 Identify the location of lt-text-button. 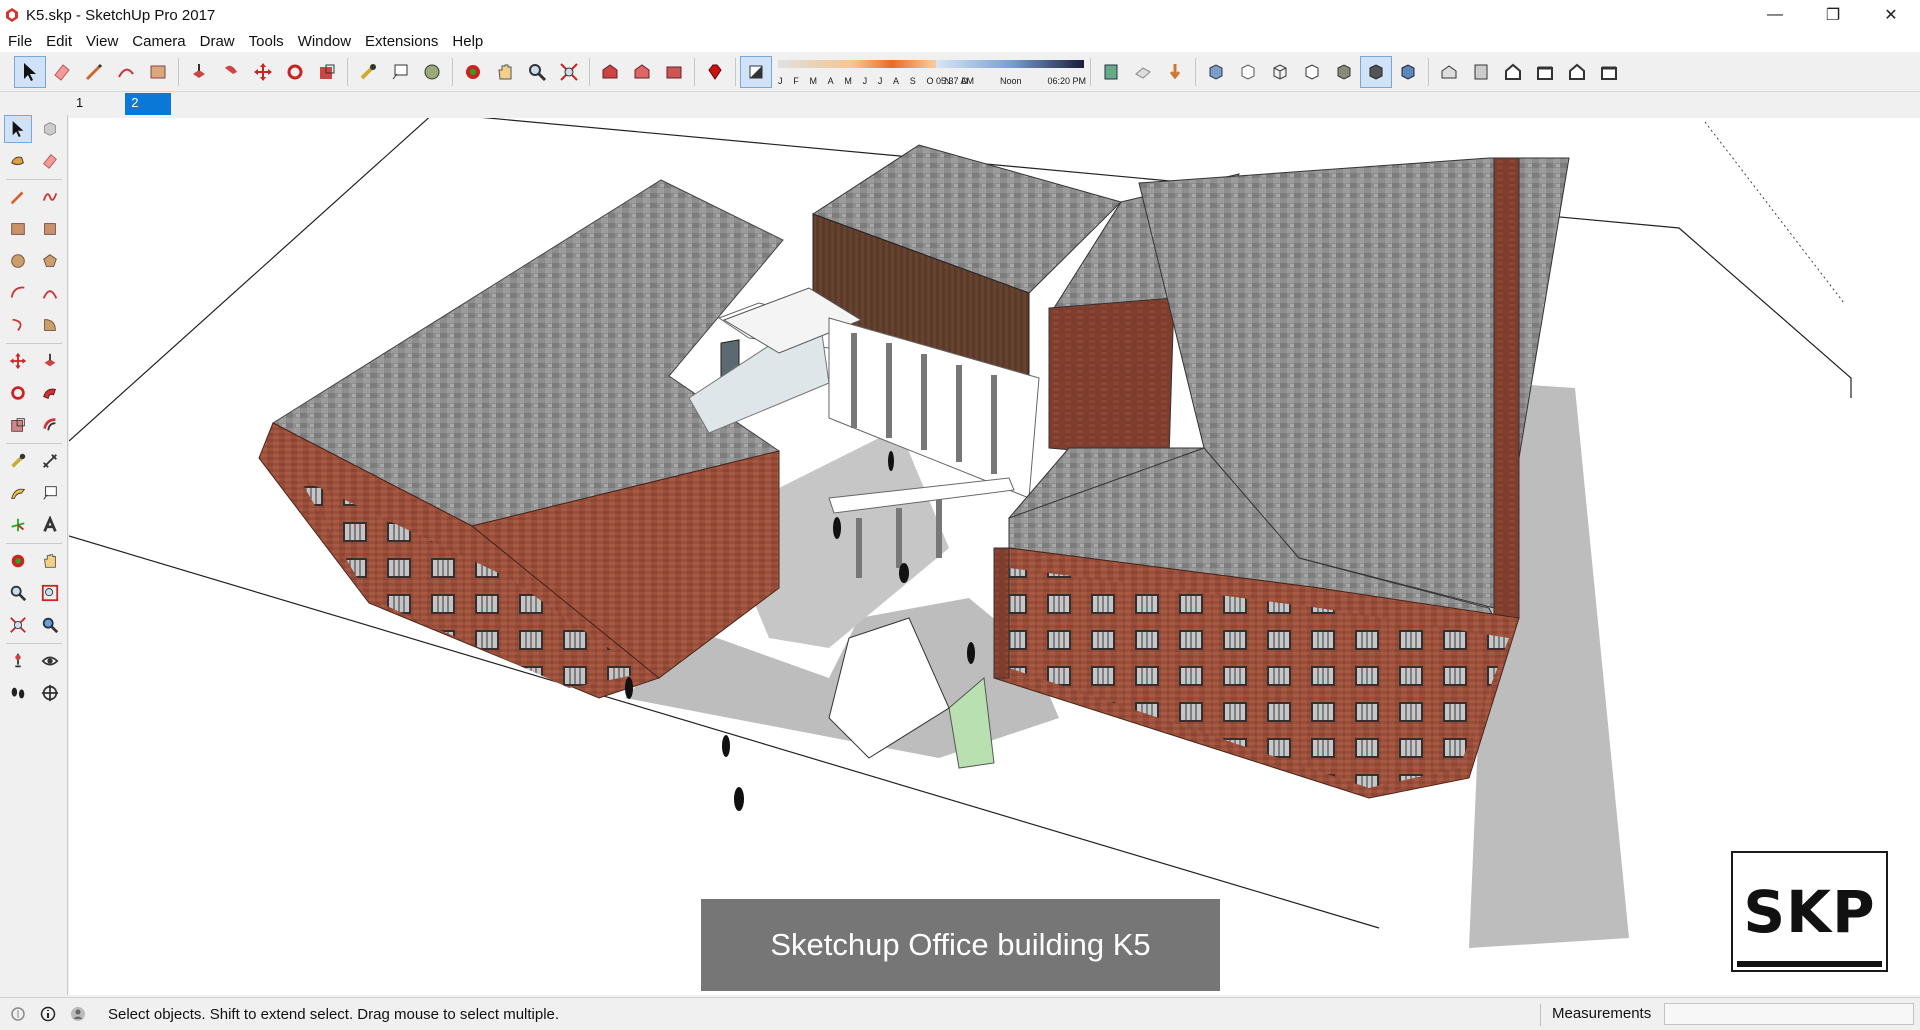
(50, 493).